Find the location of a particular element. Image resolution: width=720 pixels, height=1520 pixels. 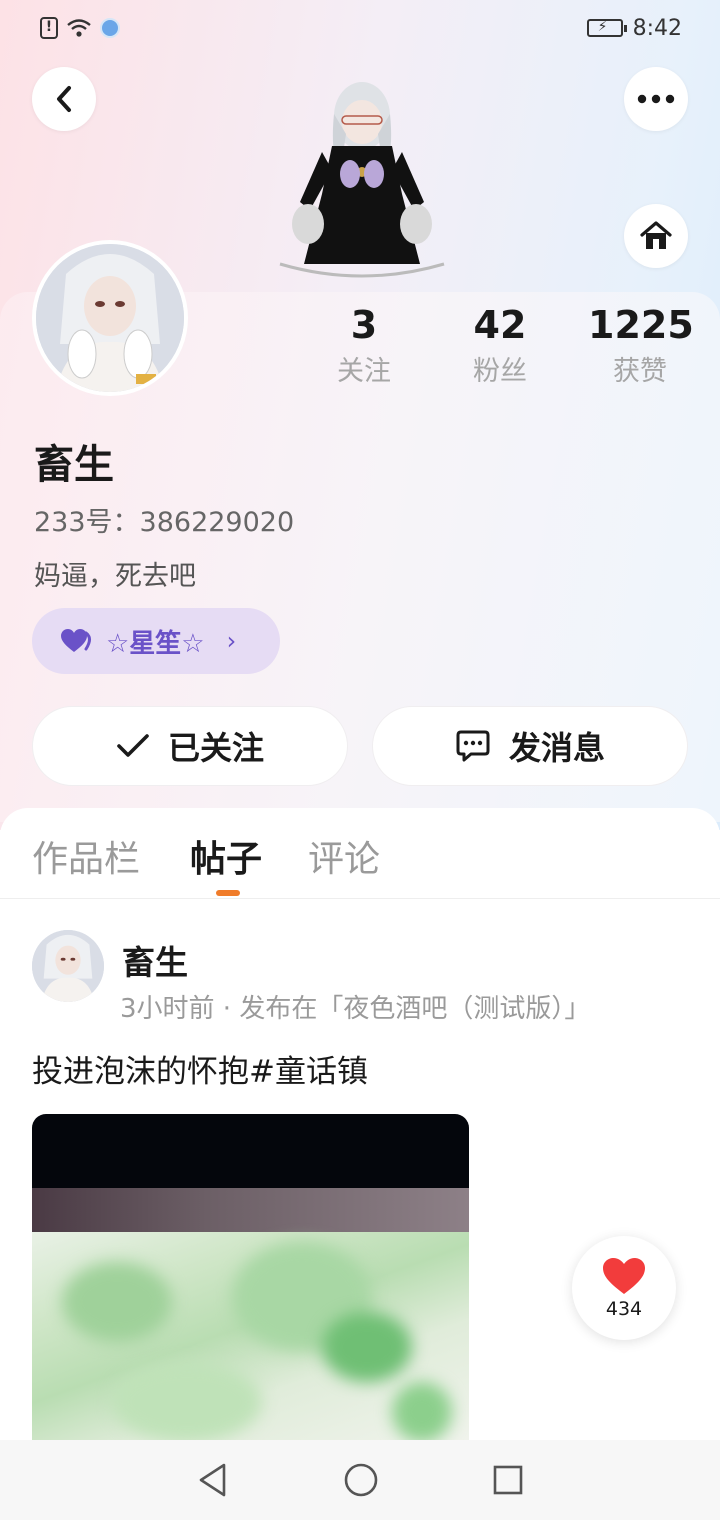

post-image-band is located at coordinates (250, 1210).